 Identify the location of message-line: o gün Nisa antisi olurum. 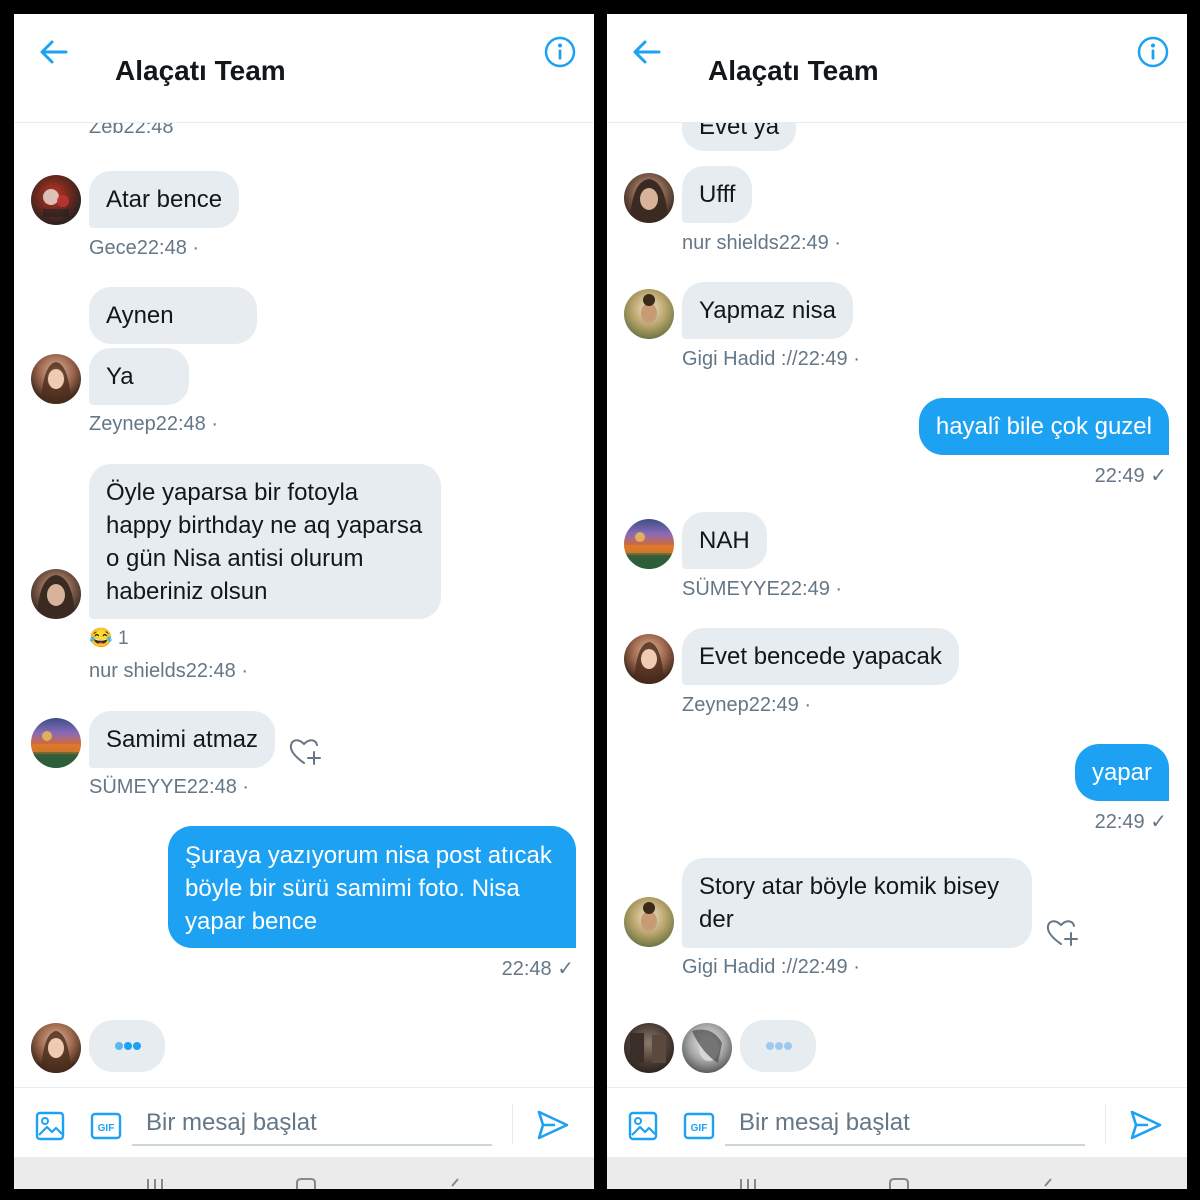
(235, 558).